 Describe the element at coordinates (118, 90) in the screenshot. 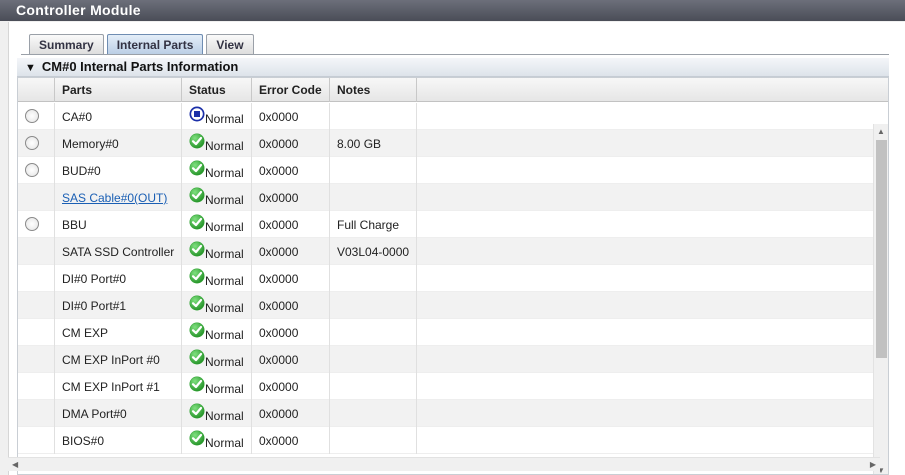

I see `header-parts: Parts` at that location.